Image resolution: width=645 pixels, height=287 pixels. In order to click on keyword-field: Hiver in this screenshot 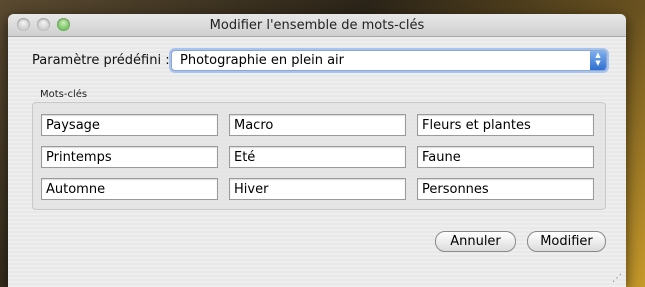, I will do `click(317, 189)`.